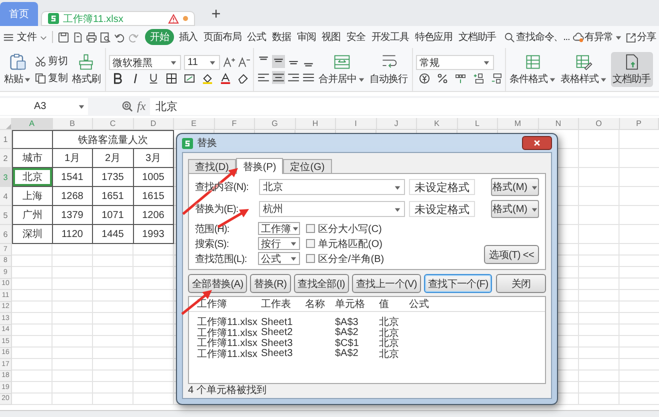 The width and height of the screenshot is (659, 417). What do you see at coordinates (434, 37) in the screenshot?
I see `ribbon-tab: 特色应用` at bounding box center [434, 37].